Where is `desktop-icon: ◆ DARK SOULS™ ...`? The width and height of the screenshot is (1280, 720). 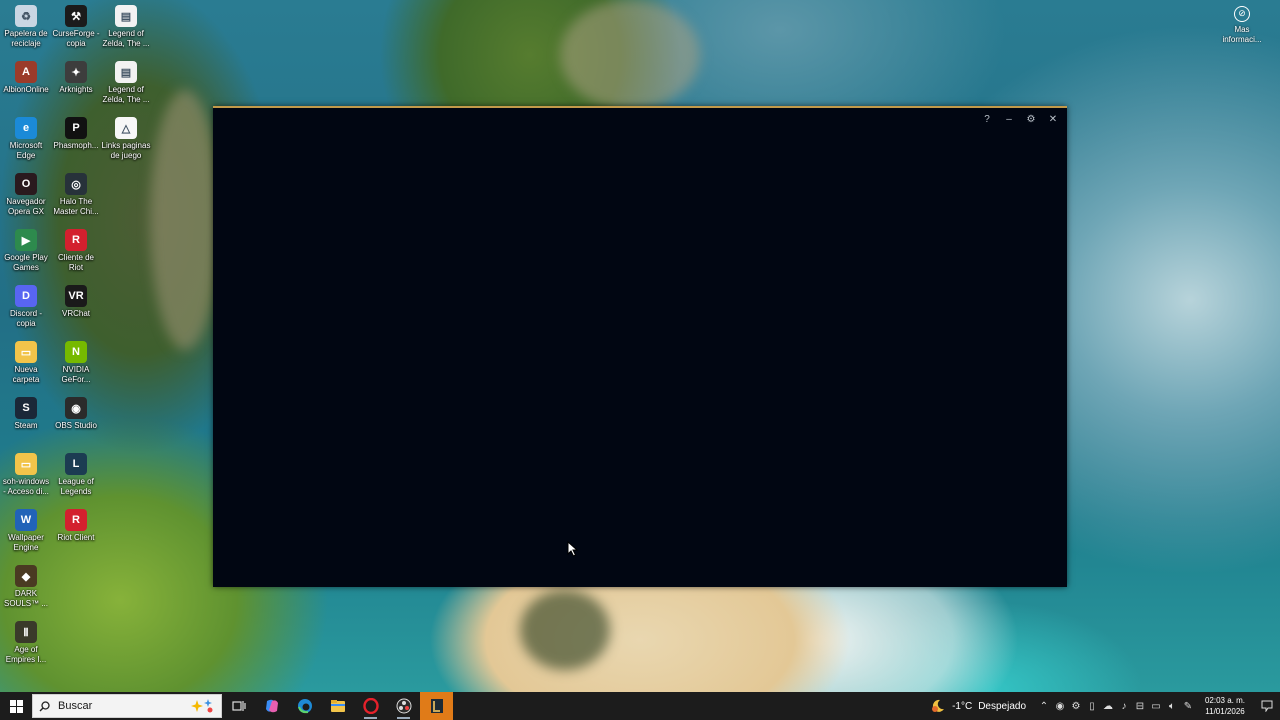 desktop-icon: ◆ DARK SOULS™ ... is located at coordinates (26, 587).